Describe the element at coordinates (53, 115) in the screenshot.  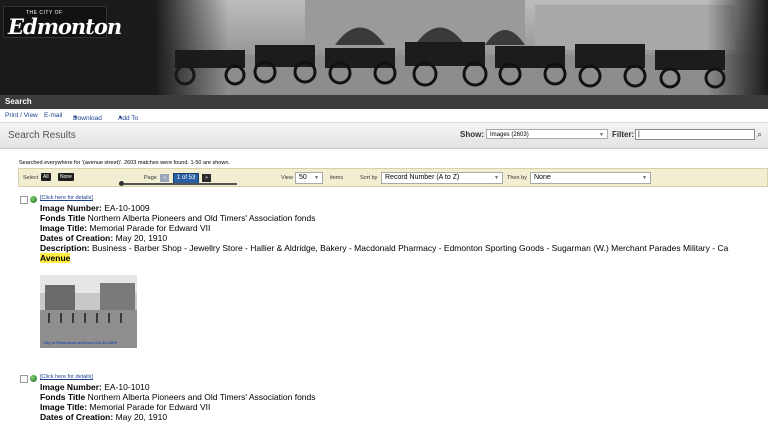
I see `email-link: E-mail` at that location.